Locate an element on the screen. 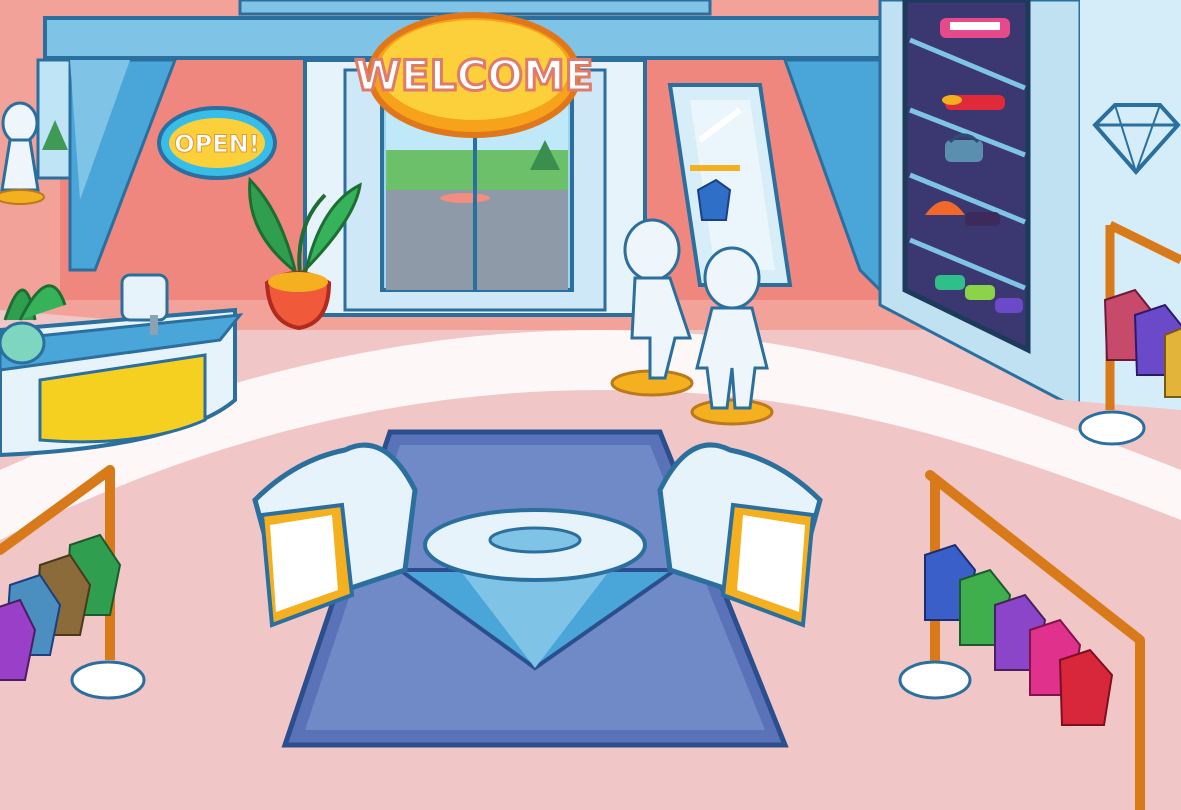 Image resolution: width=1181 pixels, height=810 pixels. ceiling-top is located at coordinates (475, 8).